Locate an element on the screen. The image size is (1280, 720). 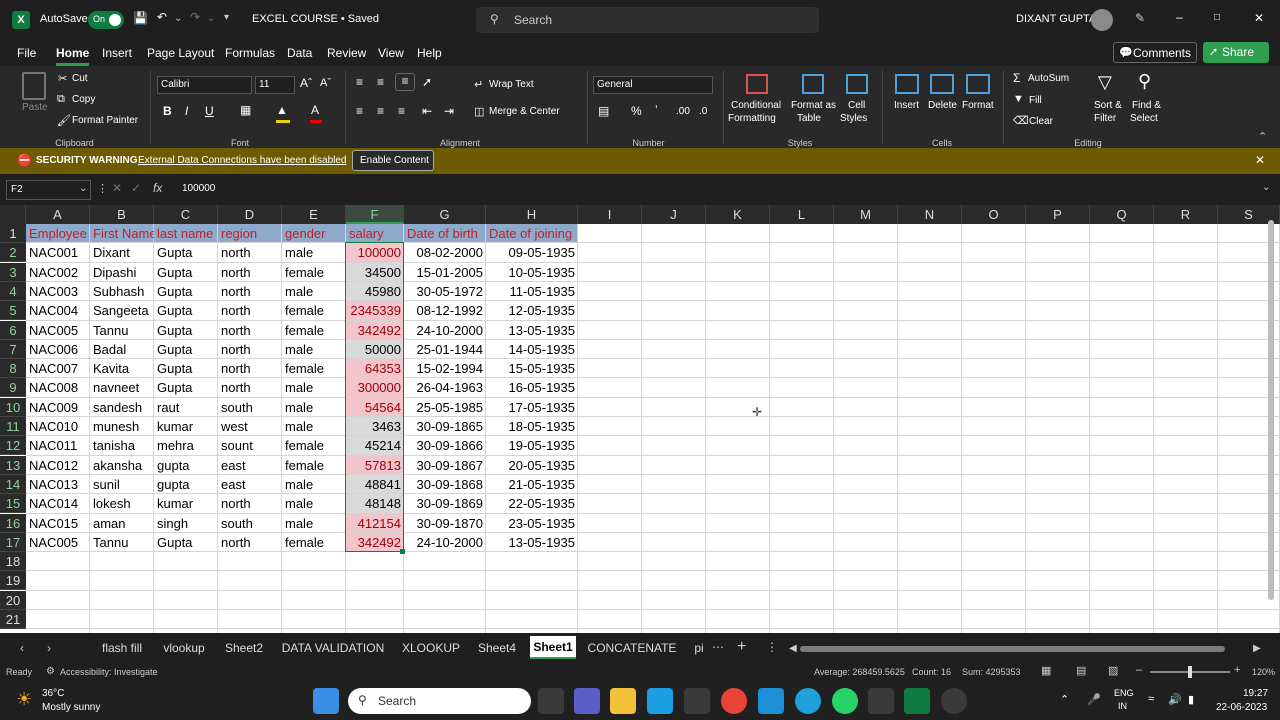
header-cell: First Name is located at coordinates (122, 233).